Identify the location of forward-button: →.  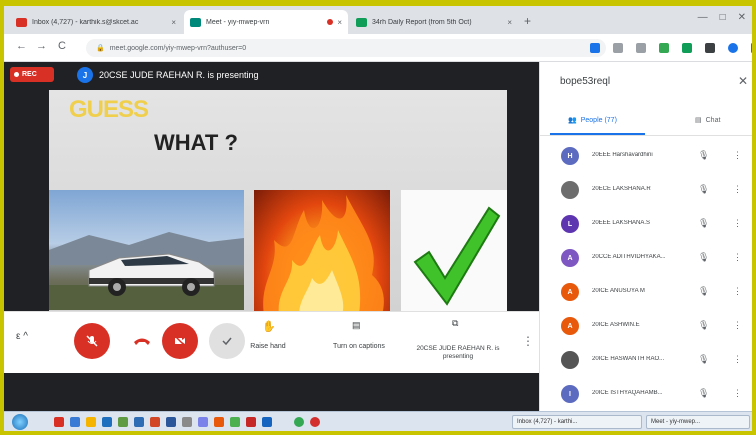
(41, 46).